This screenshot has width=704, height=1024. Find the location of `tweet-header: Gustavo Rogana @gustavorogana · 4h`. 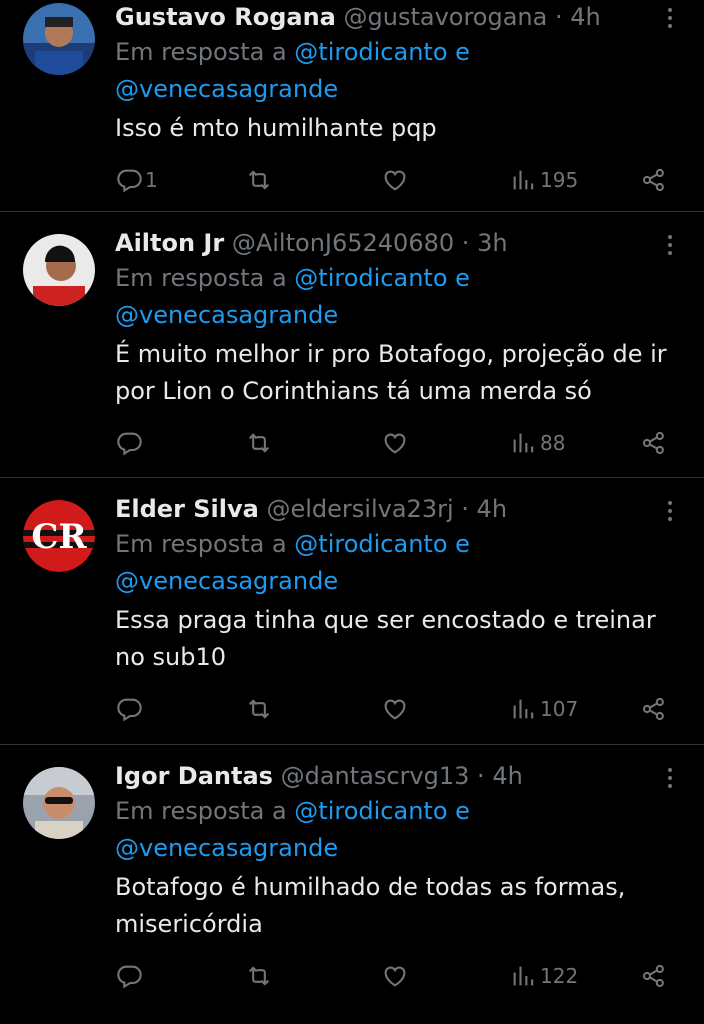

tweet-header: Gustavo Rogana @gustavorogana · 4h is located at coordinates (394, 17).